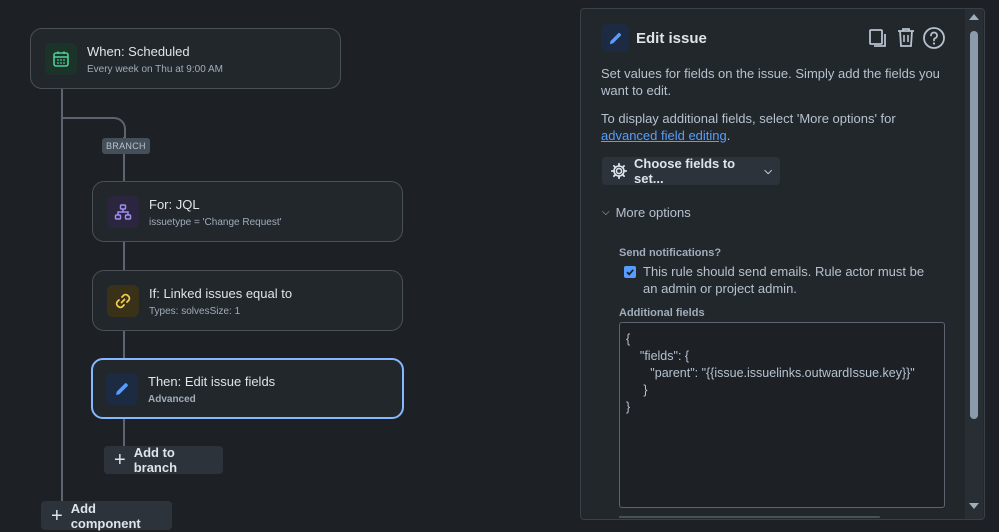 Image resolution: width=999 pixels, height=532 pixels. Describe the element at coordinates (974, 506) in the screenshot. I see `scroll-down-arrow-icon` at that location.